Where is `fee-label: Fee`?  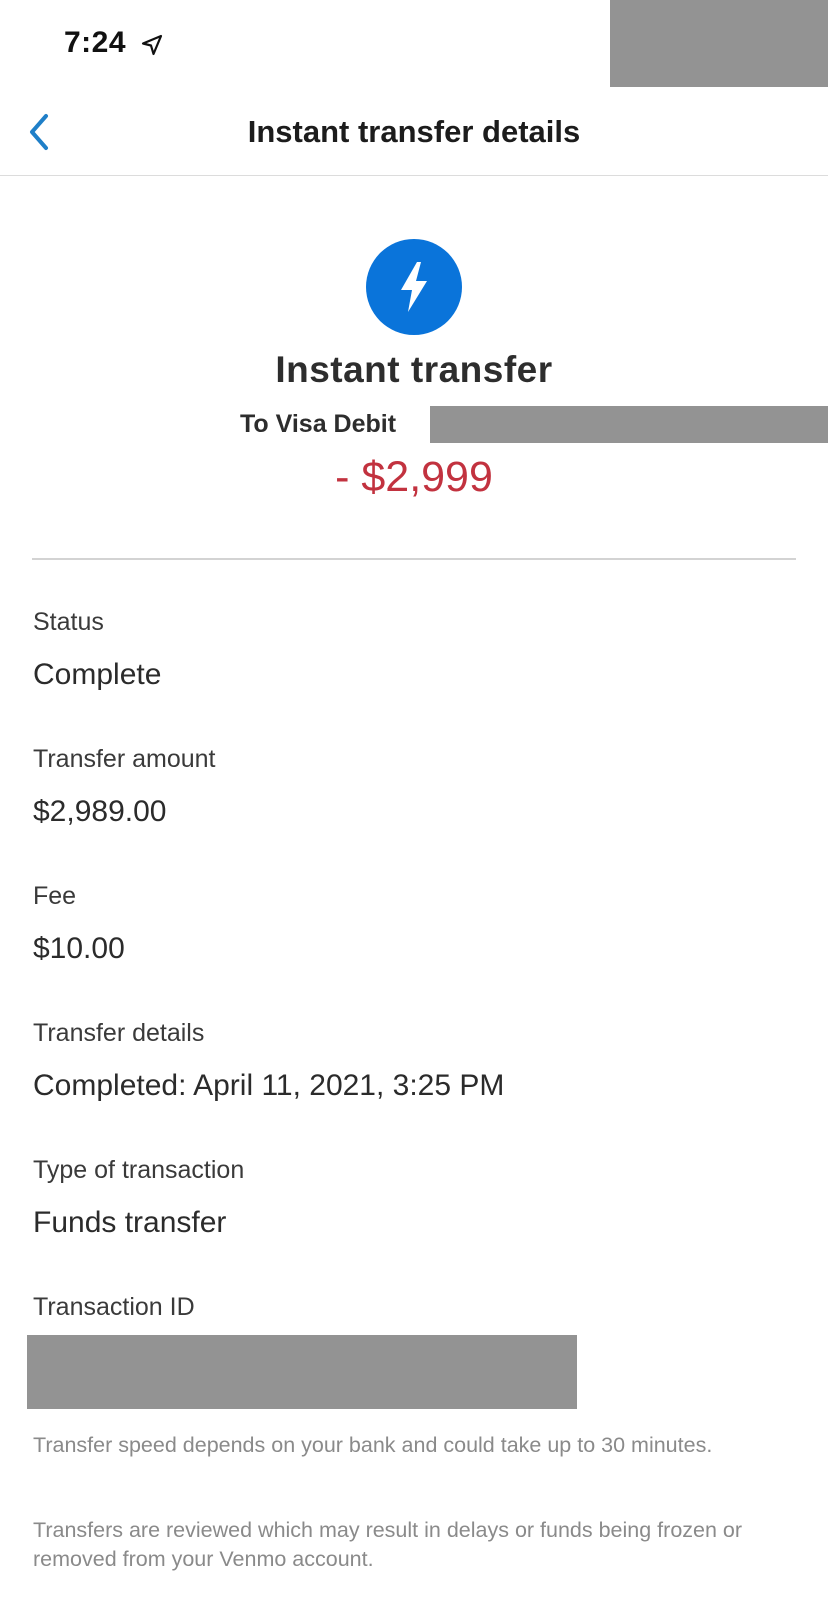
fee-label: Fee is located at coordinates (55, 896).